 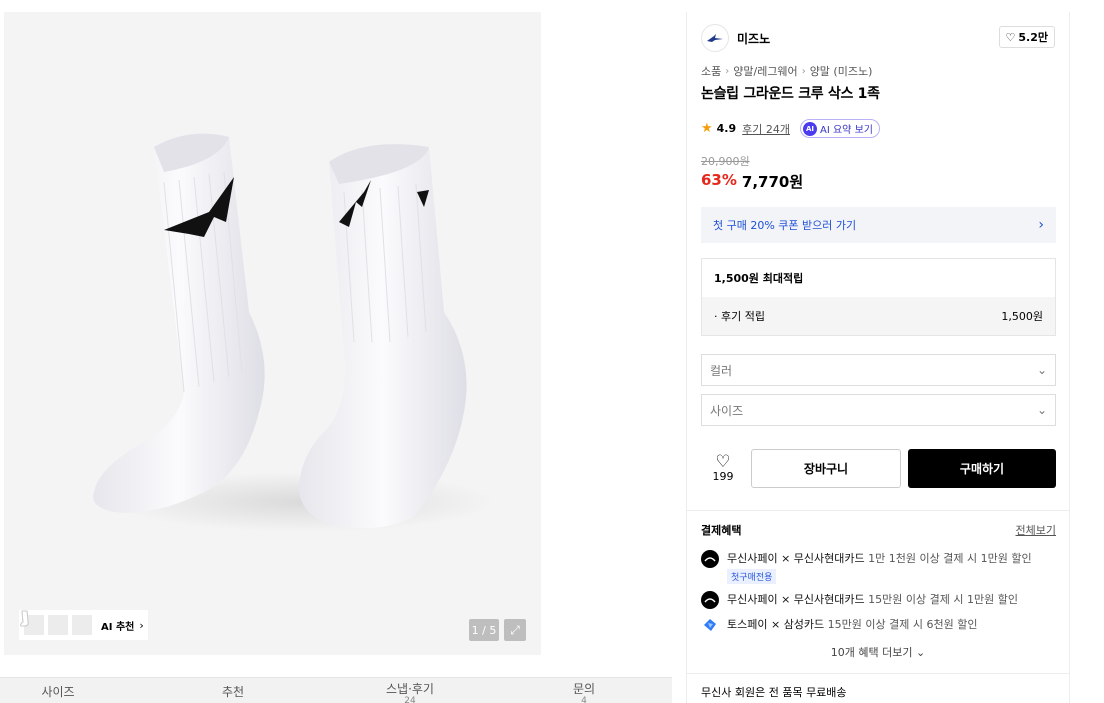 I want to click on tab-label: 문의, so click(x=584, y=689).